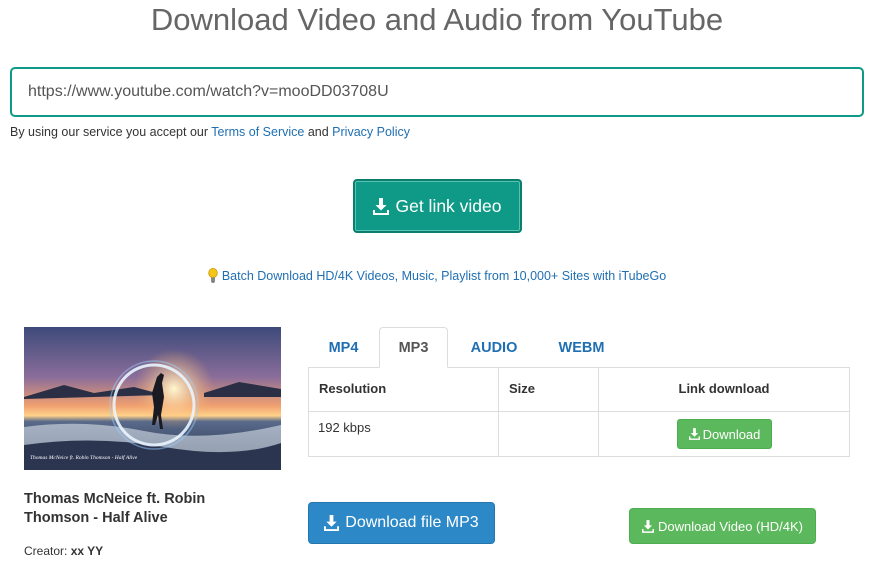 Image resolution: width=874 pixels, height=568 pixels. I want to click on creator-info: Creator: xx YY, so click(63, 551).